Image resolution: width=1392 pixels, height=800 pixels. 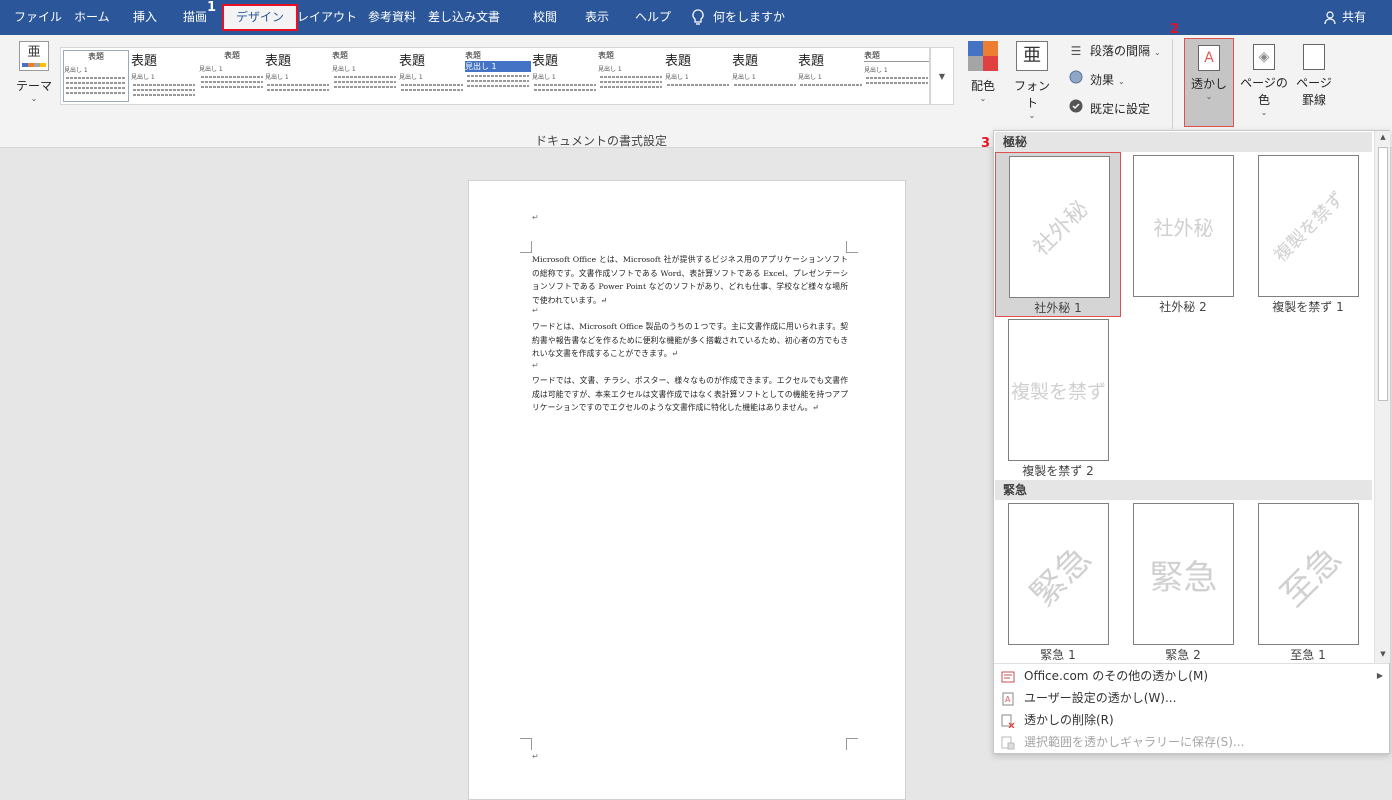 I want to click on scroll-up-arrow-icon: ▲, so click(x=1383, y=138).